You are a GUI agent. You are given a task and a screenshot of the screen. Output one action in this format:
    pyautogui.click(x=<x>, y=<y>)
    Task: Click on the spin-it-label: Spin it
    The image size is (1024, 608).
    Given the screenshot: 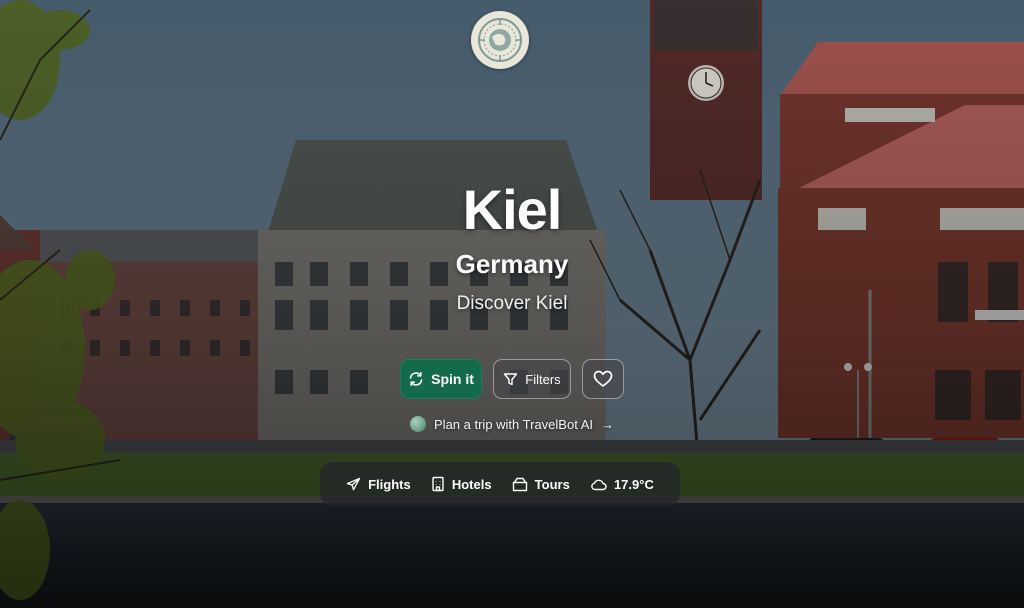 What is the action you would take?
    pyautogui.click(x=452, y=379)
    